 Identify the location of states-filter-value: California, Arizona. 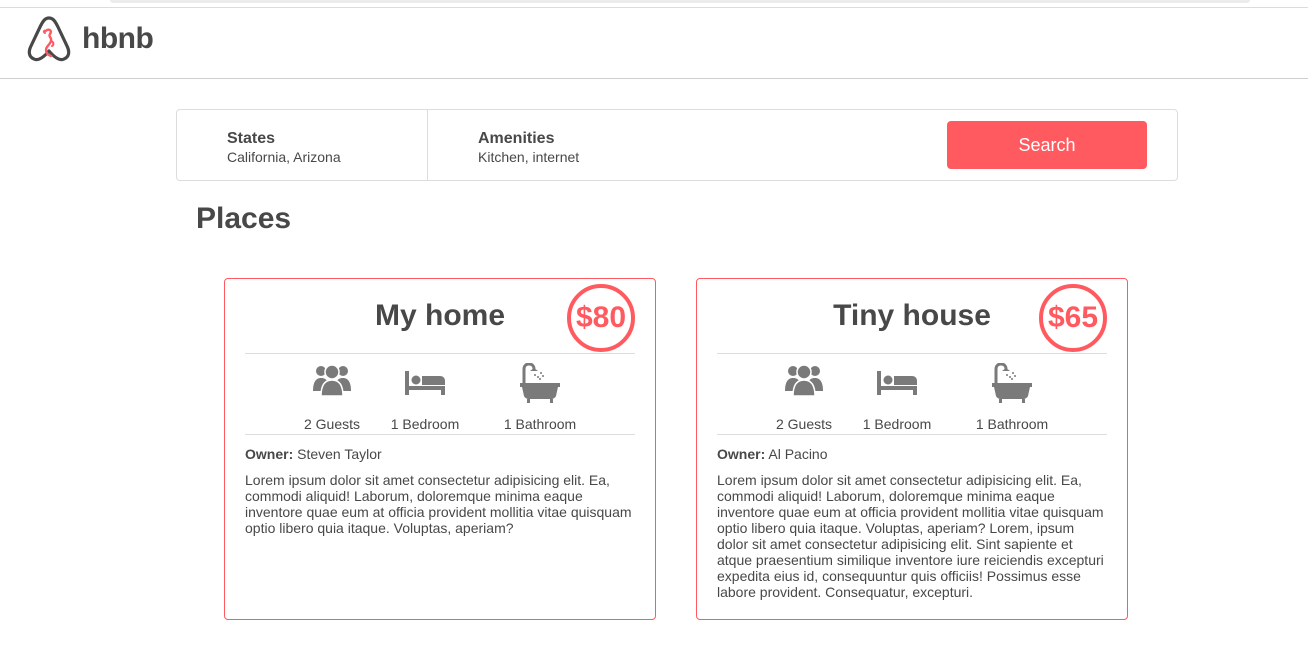
(284, 157).